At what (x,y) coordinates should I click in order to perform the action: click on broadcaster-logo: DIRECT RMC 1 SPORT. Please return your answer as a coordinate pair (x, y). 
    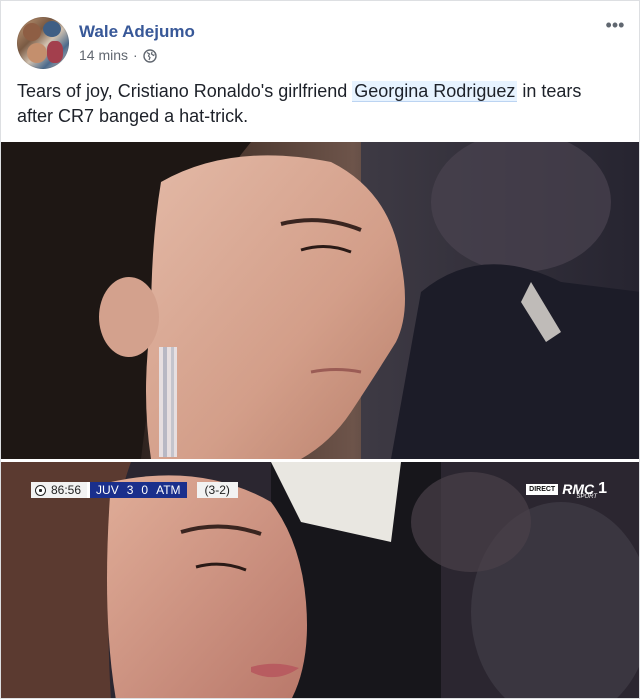
    Looking at the image, I should click on (566, 490).